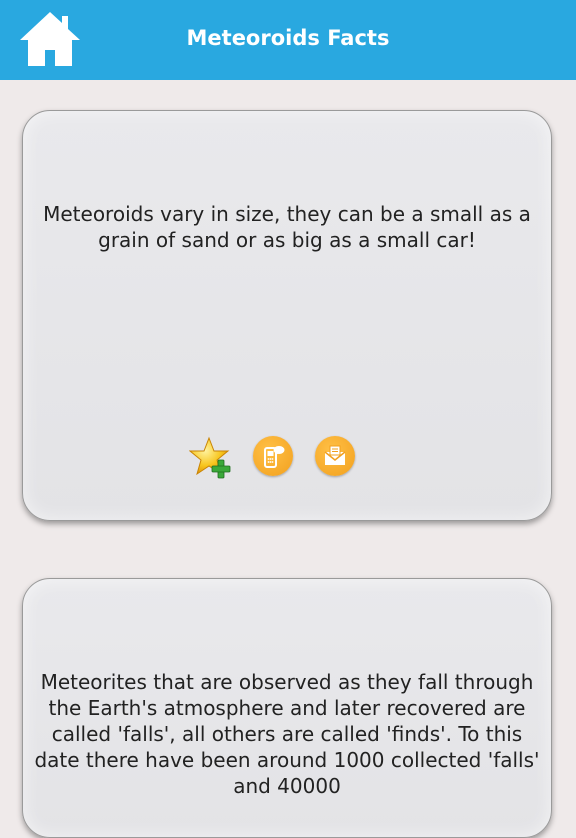 The image size is (576, 838). I want to click on fact-actions, so click(287, 458).